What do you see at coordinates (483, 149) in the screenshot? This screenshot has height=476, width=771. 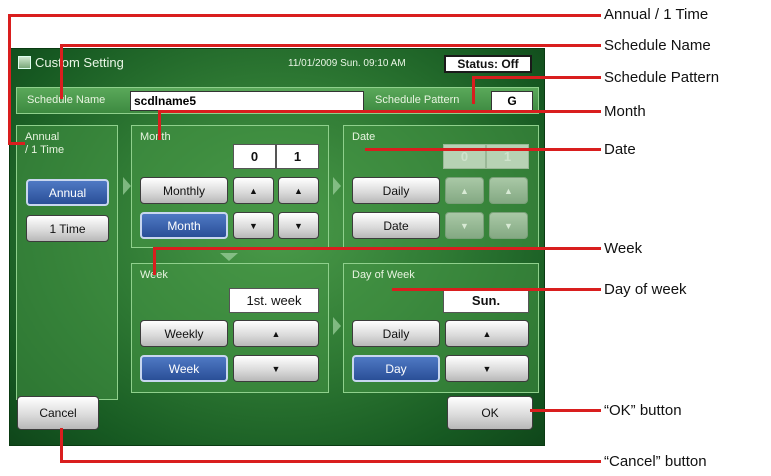 I see `callout-line-date` at bounding box center [483, 149].